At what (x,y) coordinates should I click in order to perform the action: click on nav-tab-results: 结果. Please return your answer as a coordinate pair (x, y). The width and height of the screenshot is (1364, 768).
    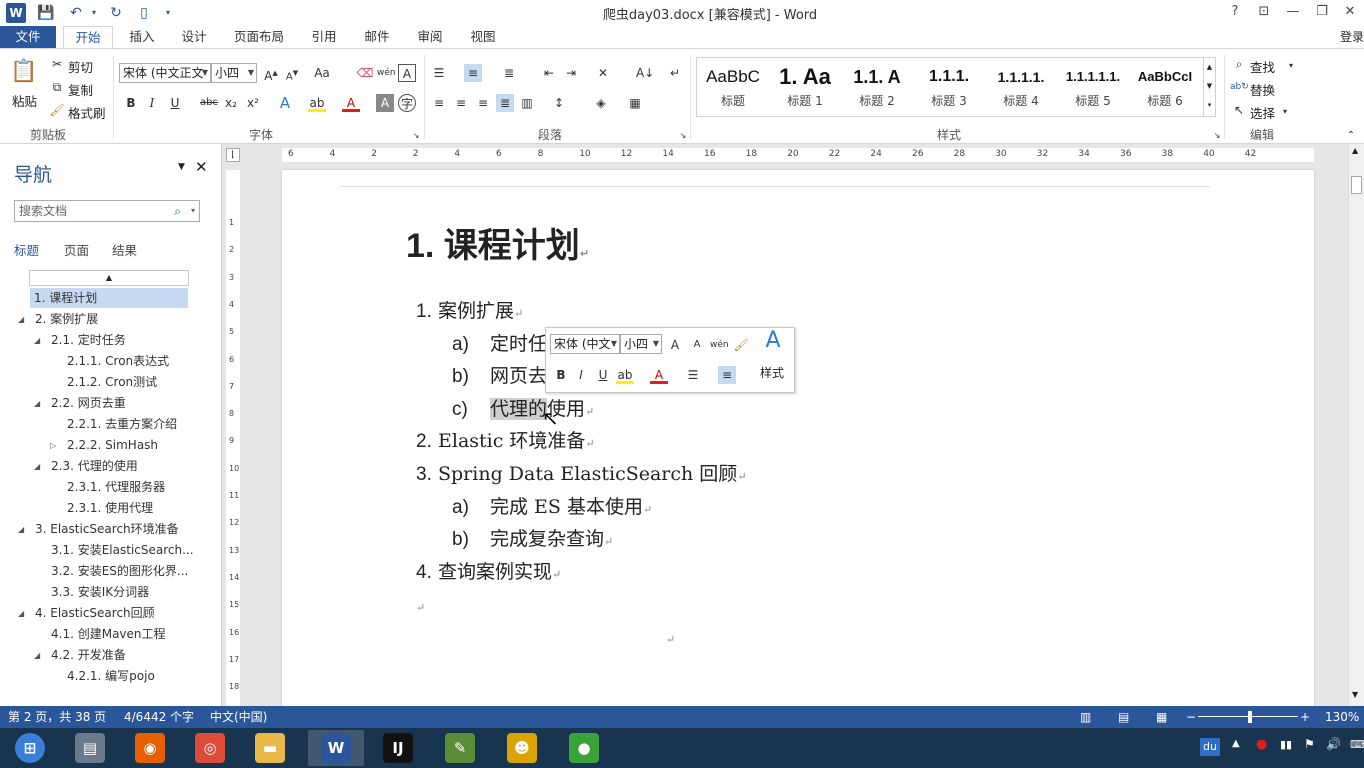
    Looking at the image, I should click on (124, 249).